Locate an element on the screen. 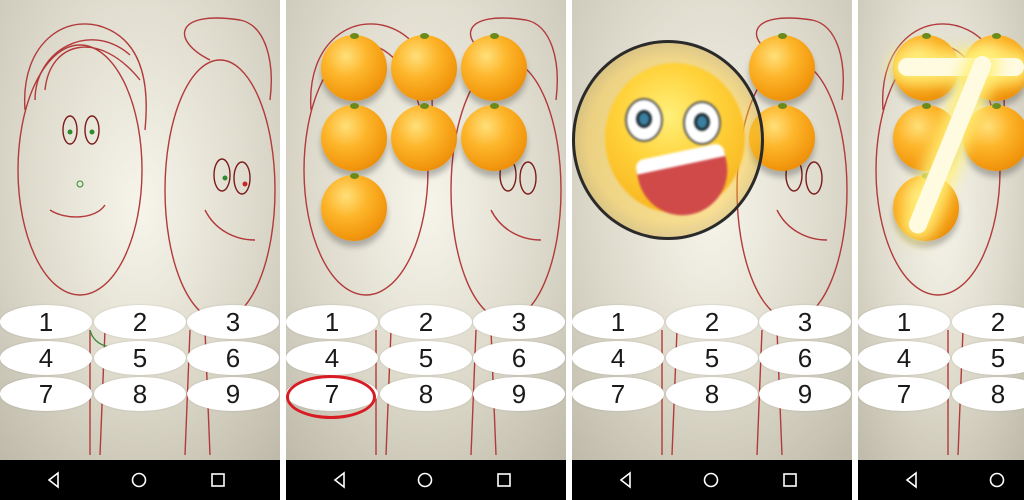 Image resolution: width=1024 pixels, height=500 pixels. drawing-background: 1 2 4 5 7 8 is located at coordinates (941, 230).